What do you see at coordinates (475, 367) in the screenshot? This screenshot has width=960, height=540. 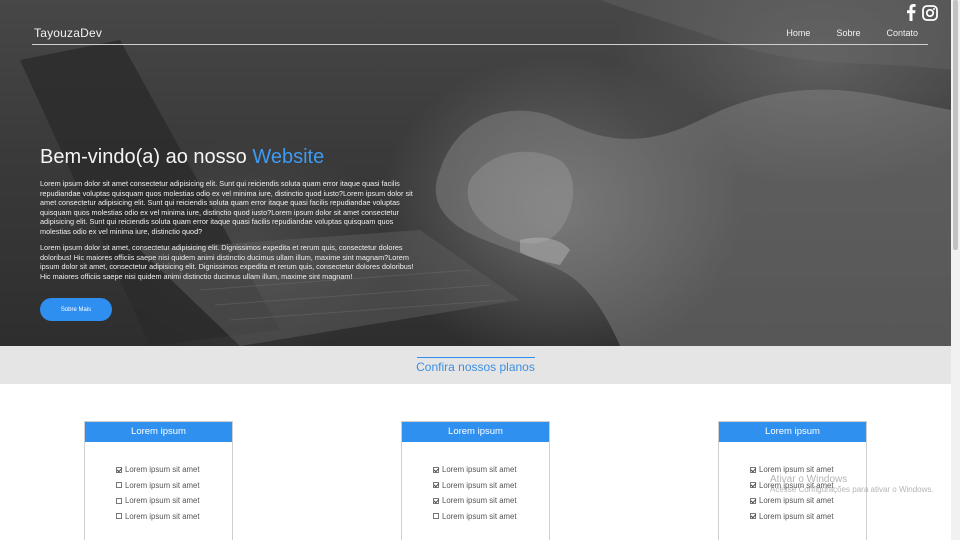 I see `plans-heading: Confira nossos planos` at bounding box center [475, 367].